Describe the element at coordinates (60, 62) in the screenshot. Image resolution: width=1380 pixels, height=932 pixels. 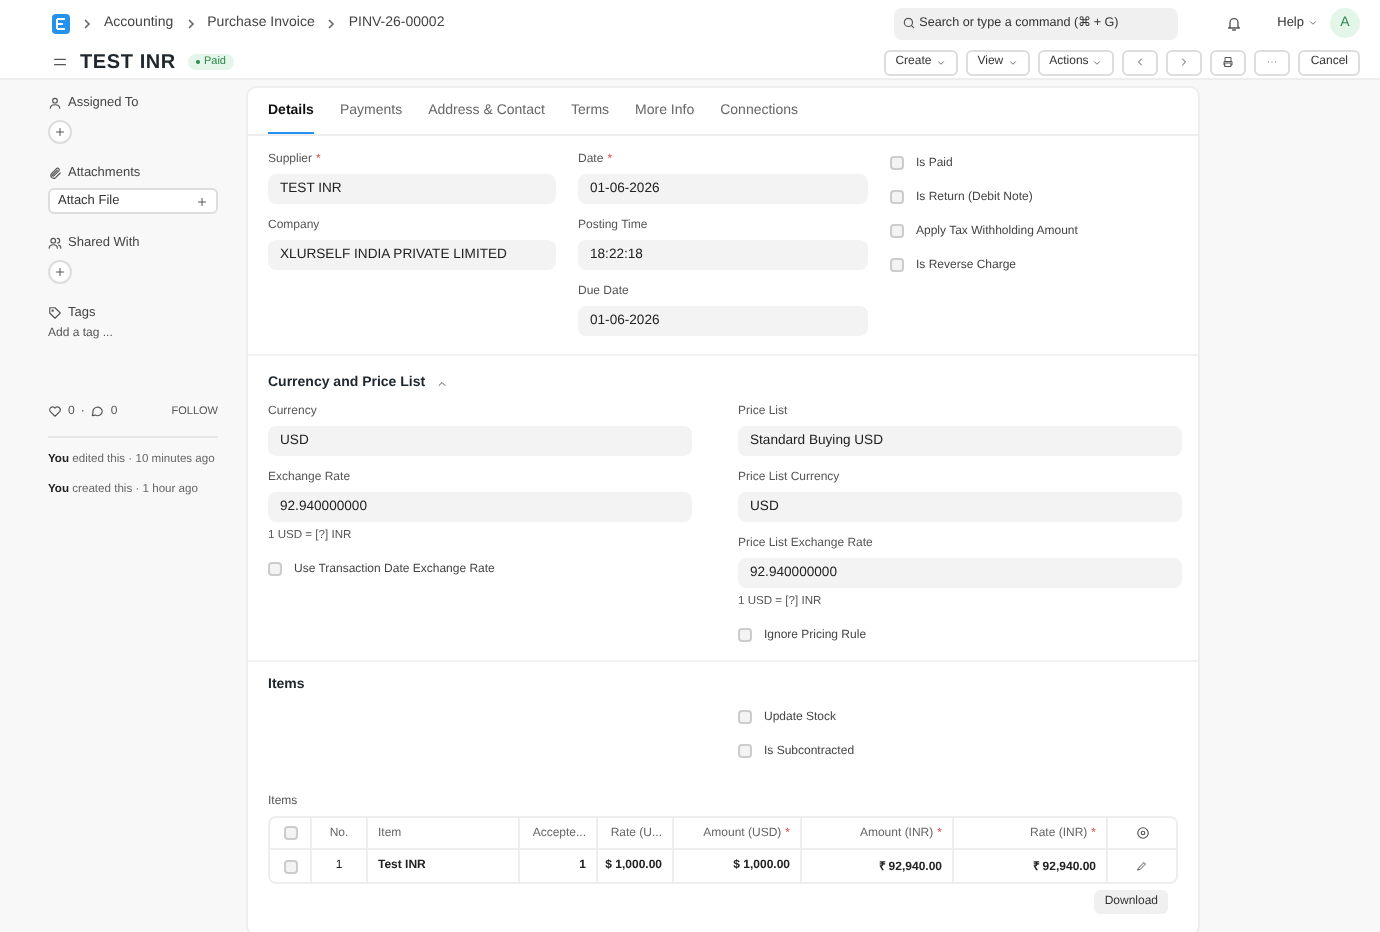
I see `menu-icon` at that location.